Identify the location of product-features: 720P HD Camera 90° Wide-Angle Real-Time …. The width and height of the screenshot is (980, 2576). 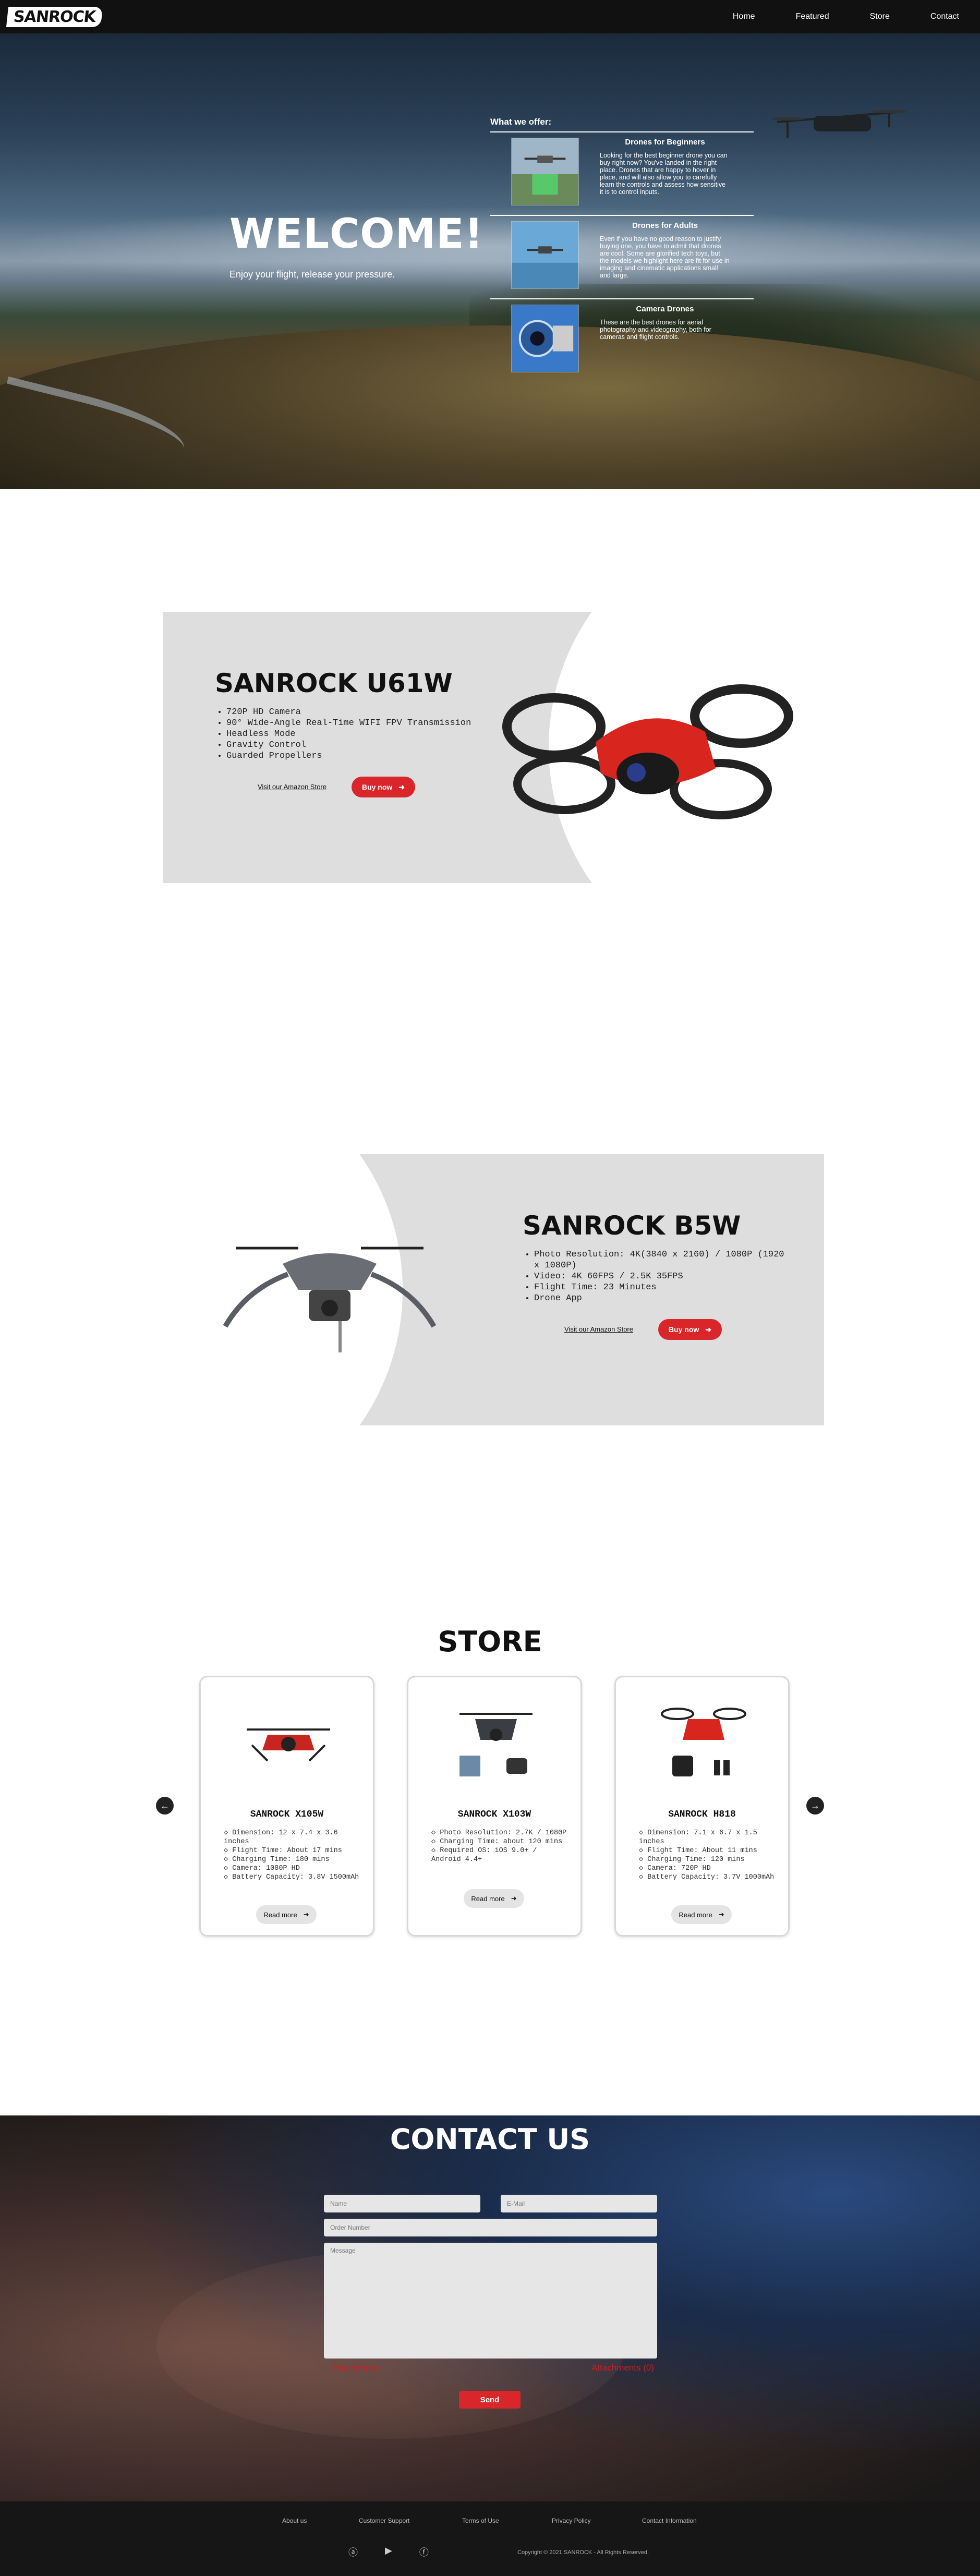
(343, 734).